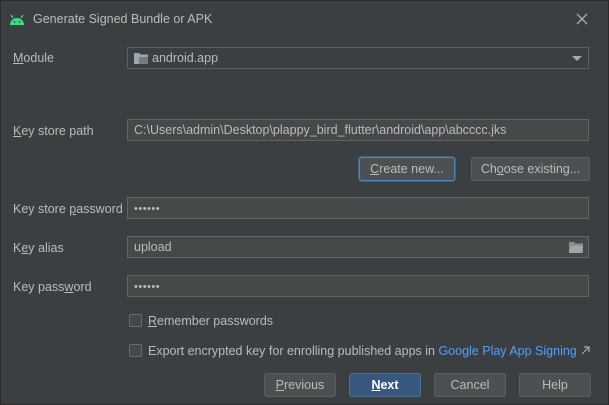 The width and height of the screenshot is (609, 405). Describe the element at coordinates (555, 385) in the screenshot. I see `help-button: Help` at that location.